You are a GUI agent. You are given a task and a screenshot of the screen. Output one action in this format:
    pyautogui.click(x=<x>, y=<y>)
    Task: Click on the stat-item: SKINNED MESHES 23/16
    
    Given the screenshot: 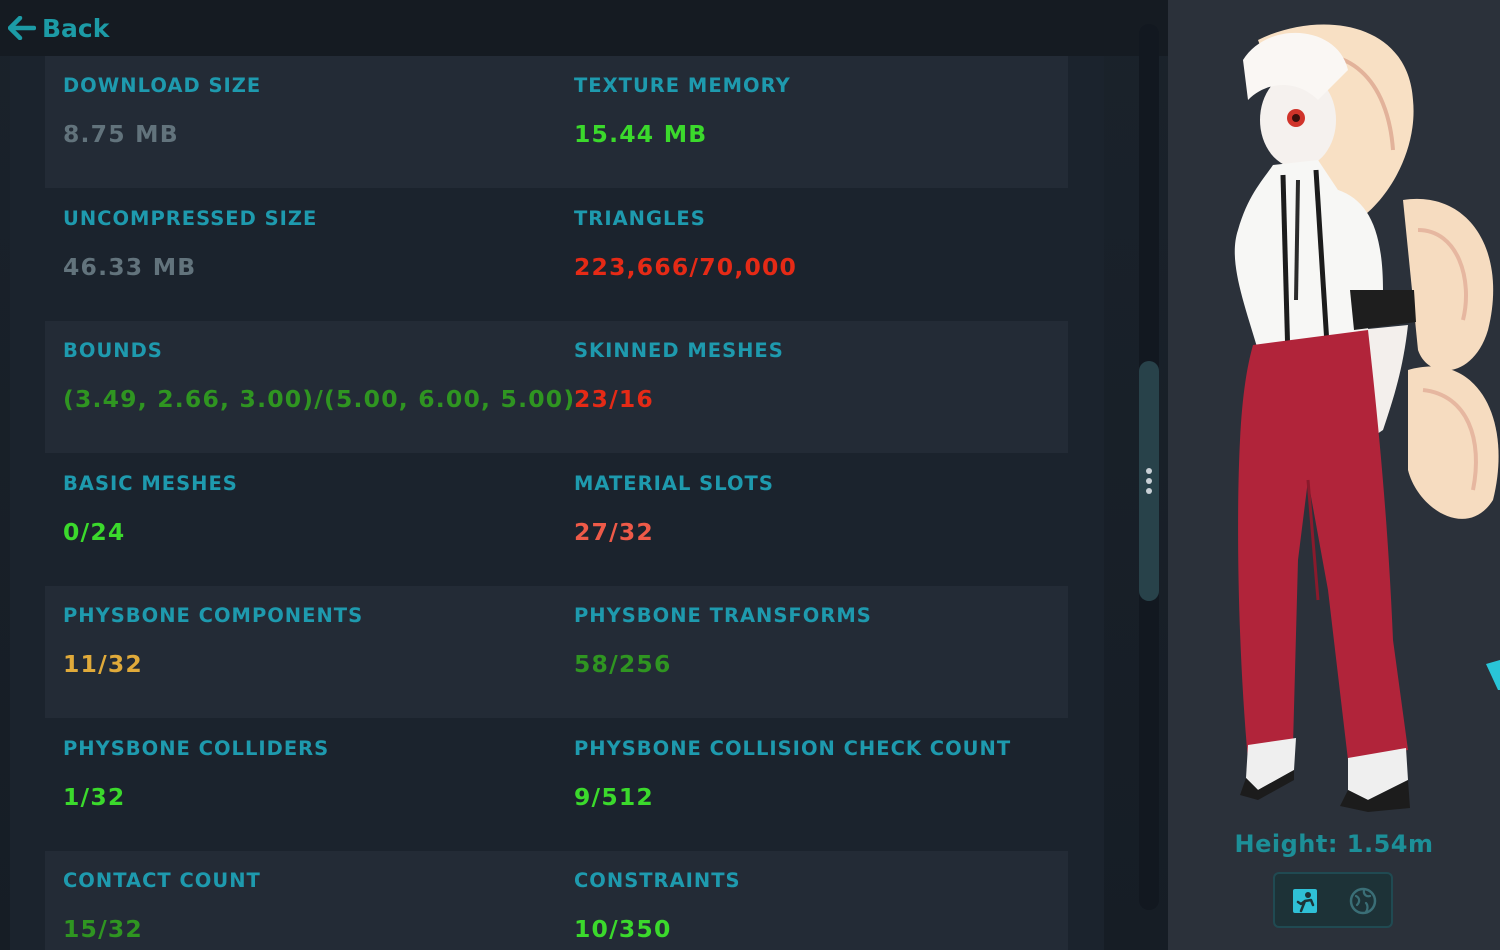 What is the action you would take?
    pyautogui.click(x=819, y=387)
    